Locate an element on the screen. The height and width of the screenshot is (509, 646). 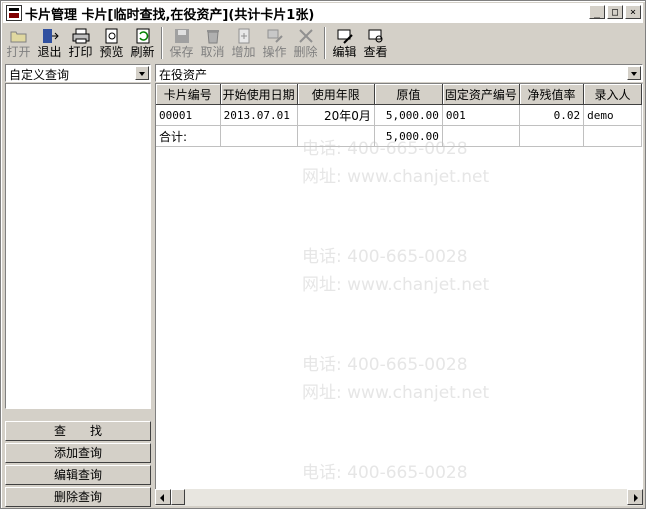
delete-x-icon is located at coordinates (306, 36).